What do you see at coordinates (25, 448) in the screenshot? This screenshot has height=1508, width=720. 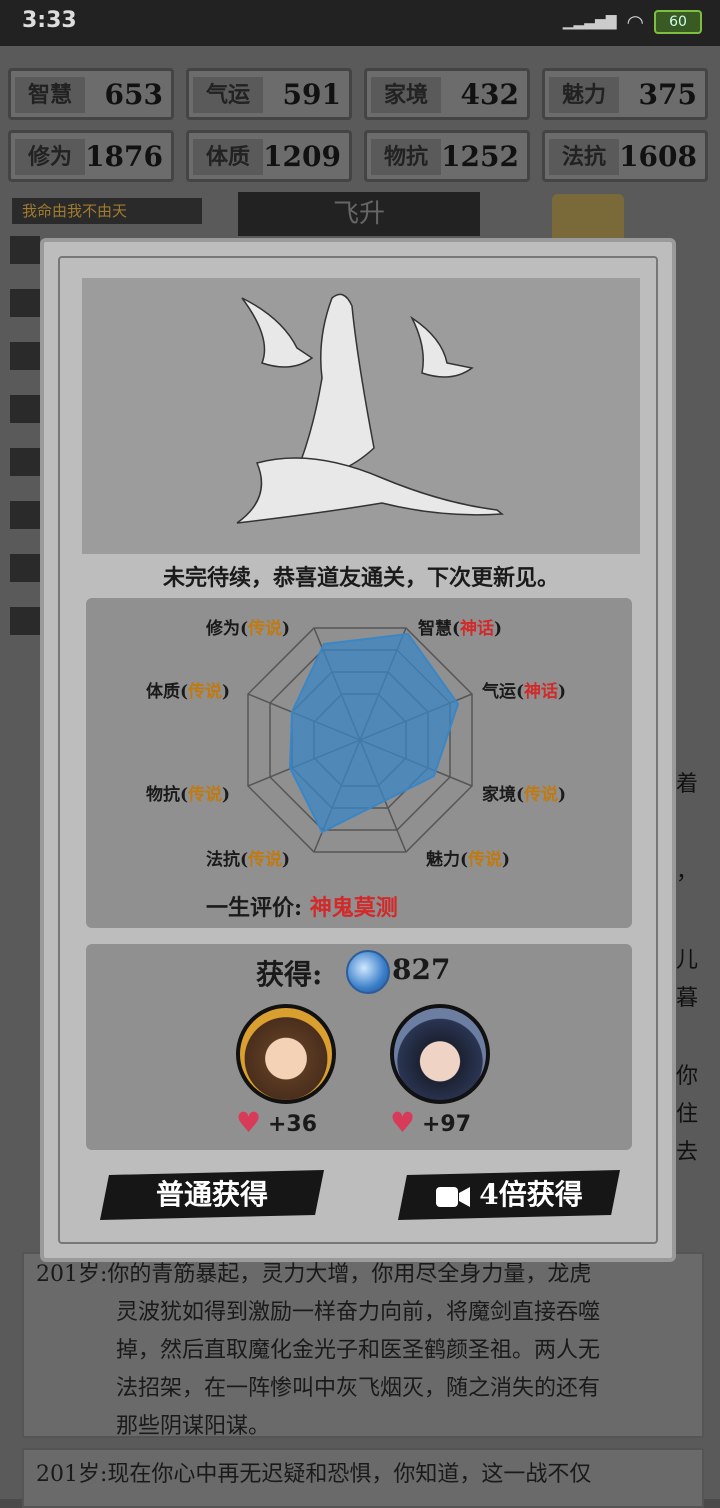 I see `trait-list-background` at bounding box center [25, 448].